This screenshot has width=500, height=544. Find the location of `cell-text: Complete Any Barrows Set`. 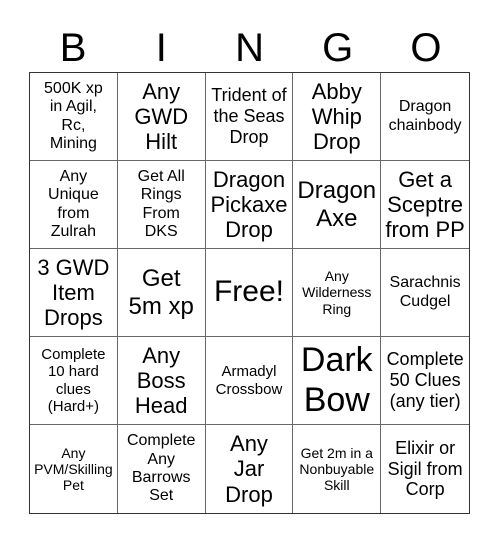

cell-text: Complete Any Barrows Set is located at coordinates (161, 468).